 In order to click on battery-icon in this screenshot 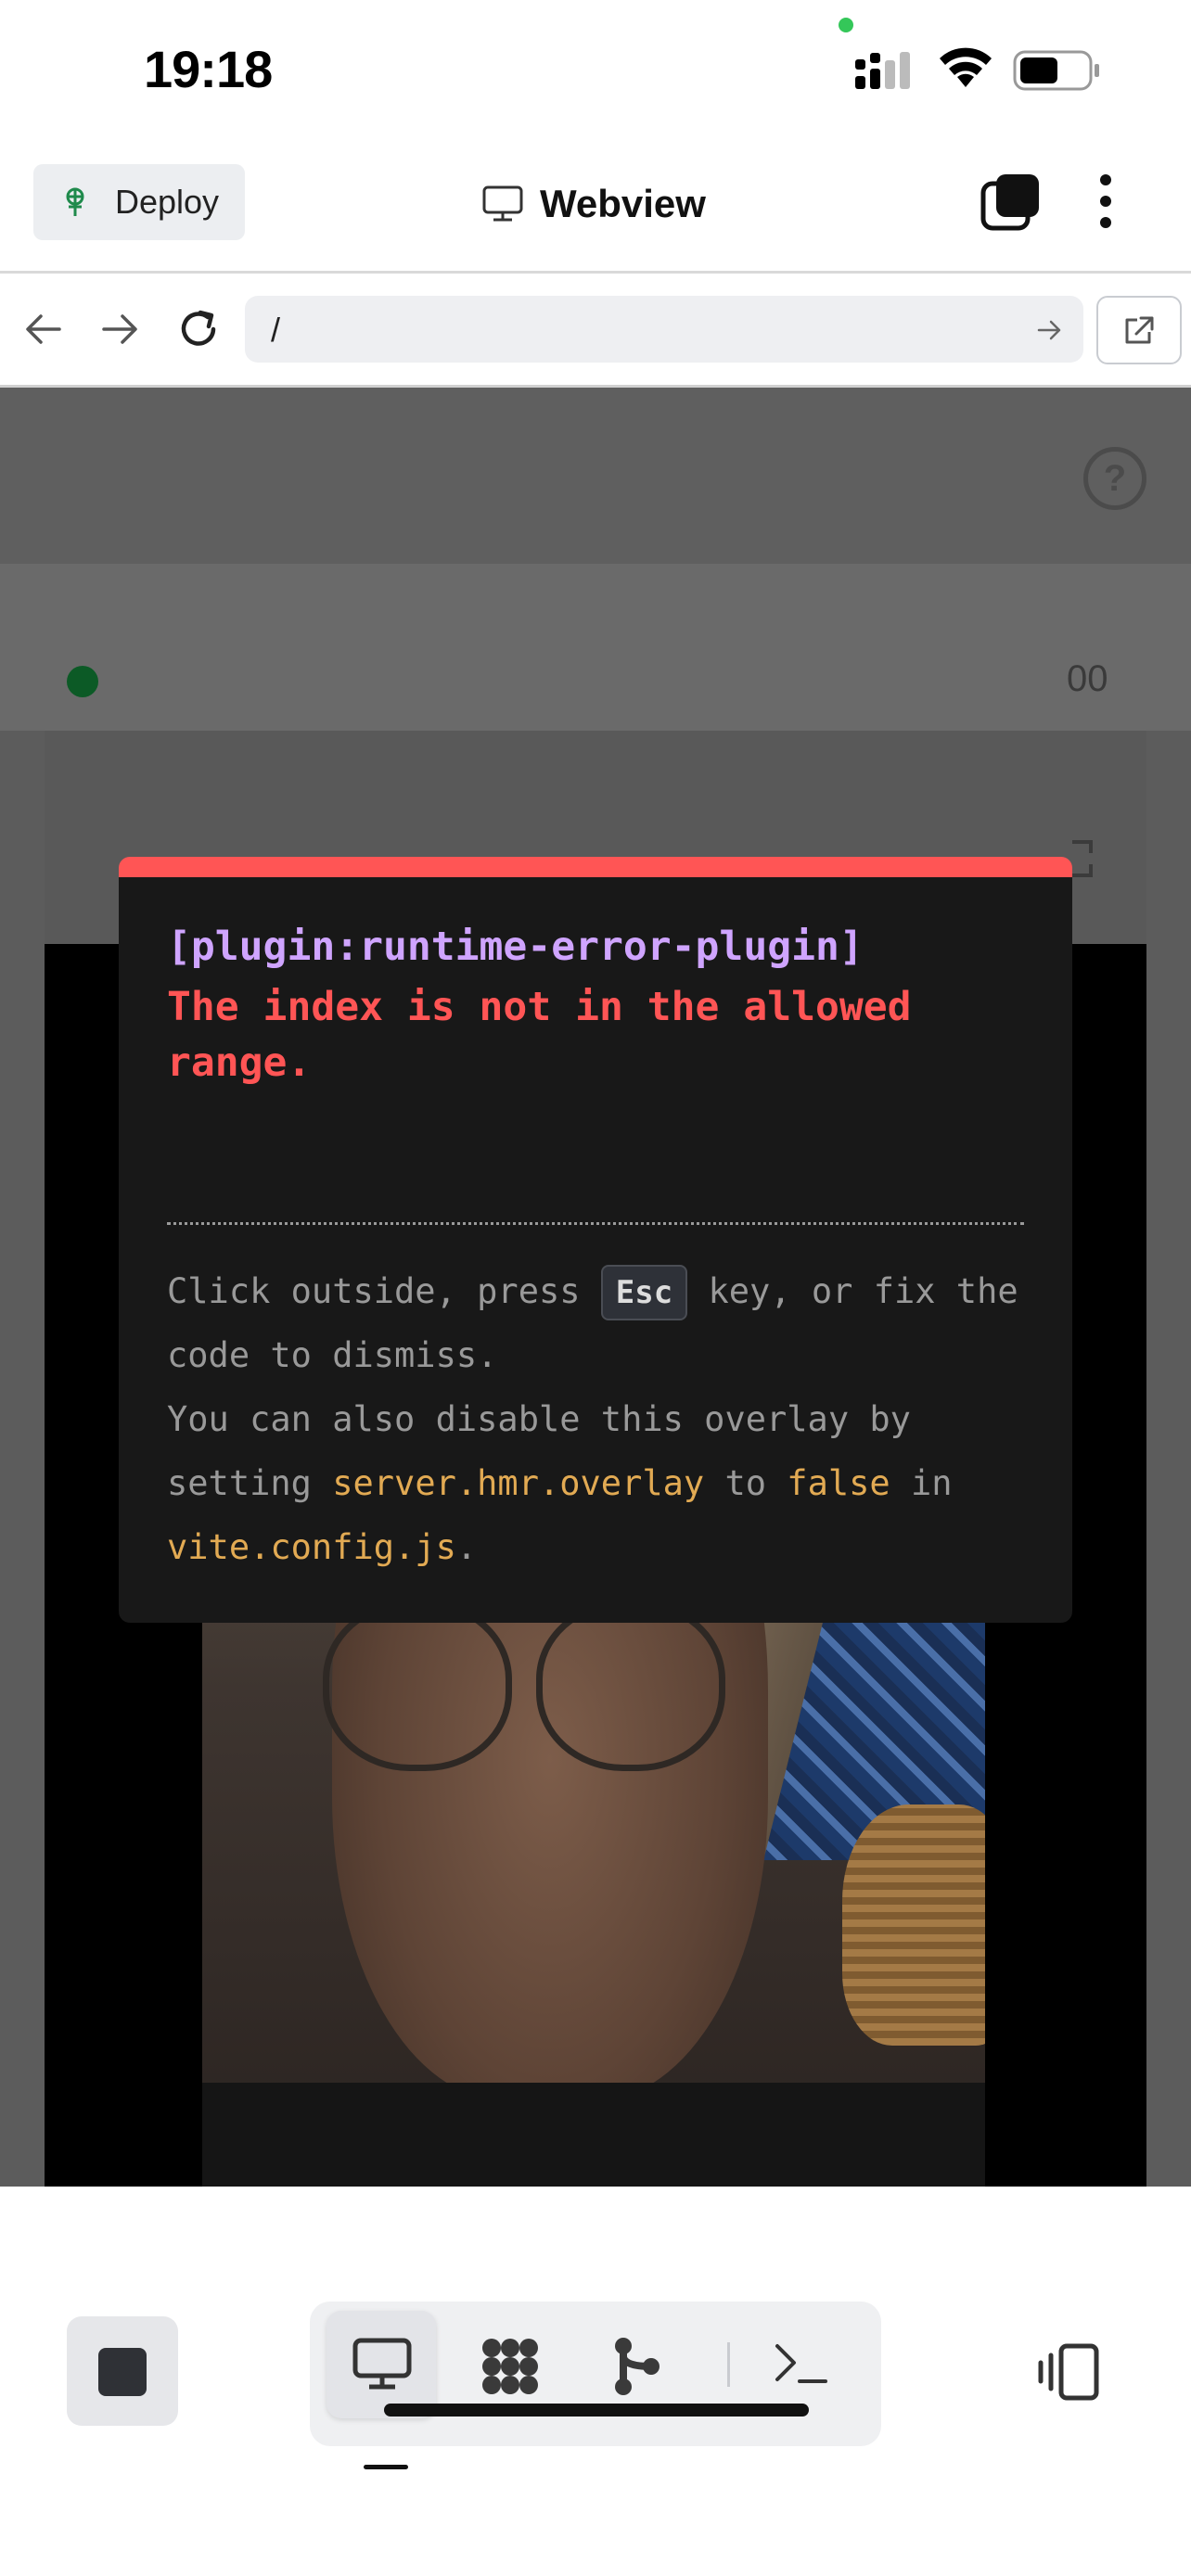, I will do `click(1056, 71)`.